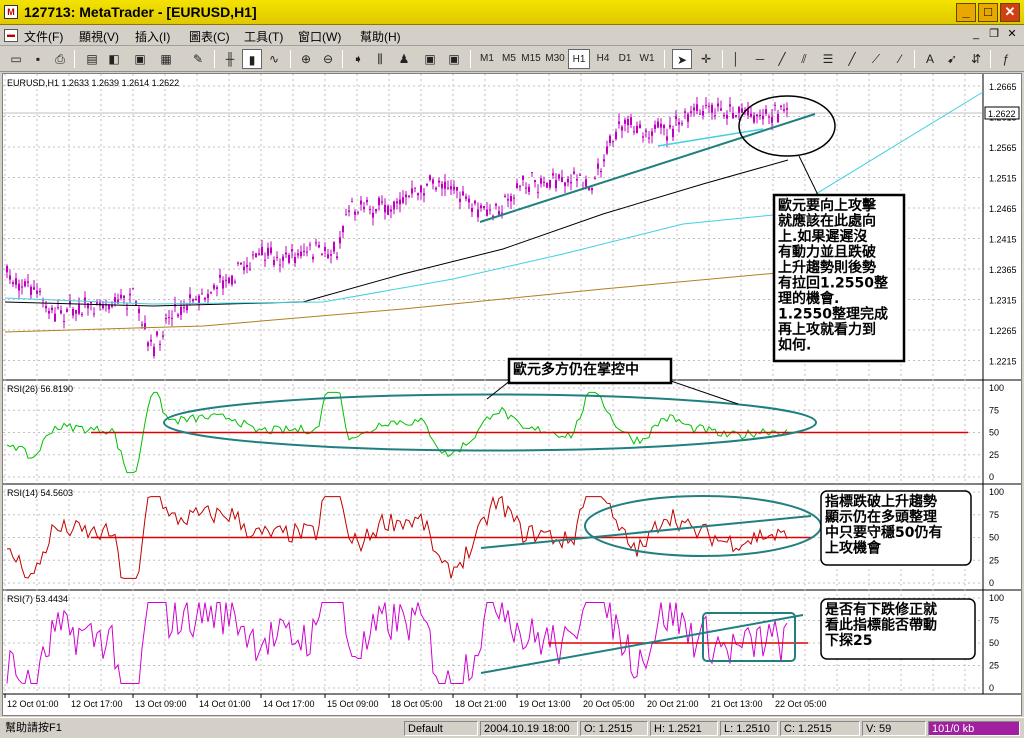  What do you see at coordinates (404, 59) in the screenshot?
I see `indicators-icon: ♟` at bounding box center [404, 59].